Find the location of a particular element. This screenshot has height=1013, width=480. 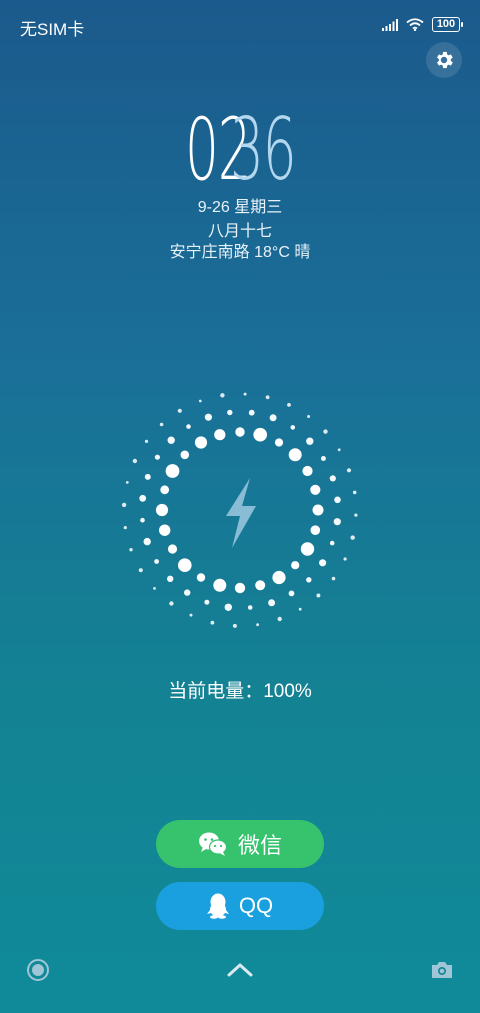

camera-button is located at coordinates (442, 972).